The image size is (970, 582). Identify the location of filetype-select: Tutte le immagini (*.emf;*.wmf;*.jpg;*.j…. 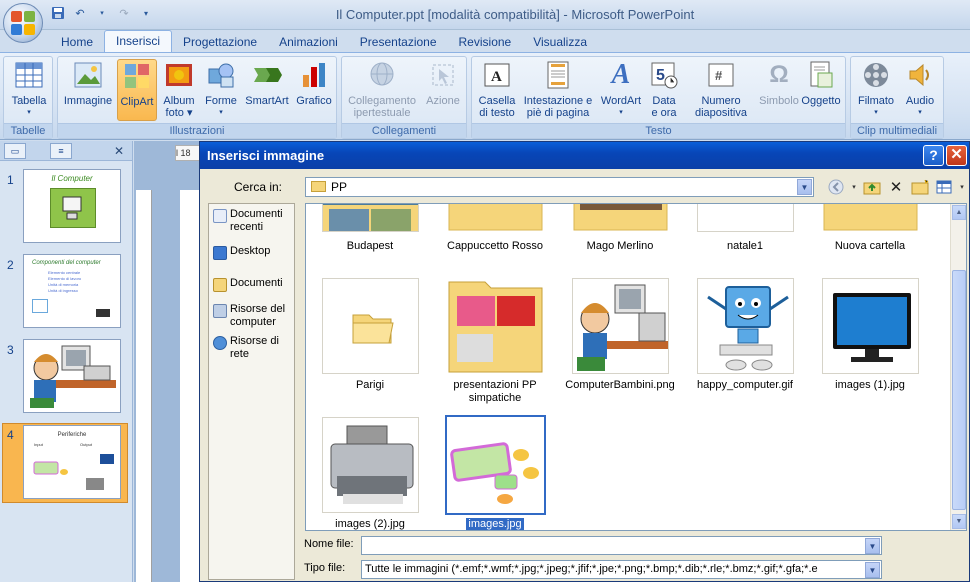
(621, 569).